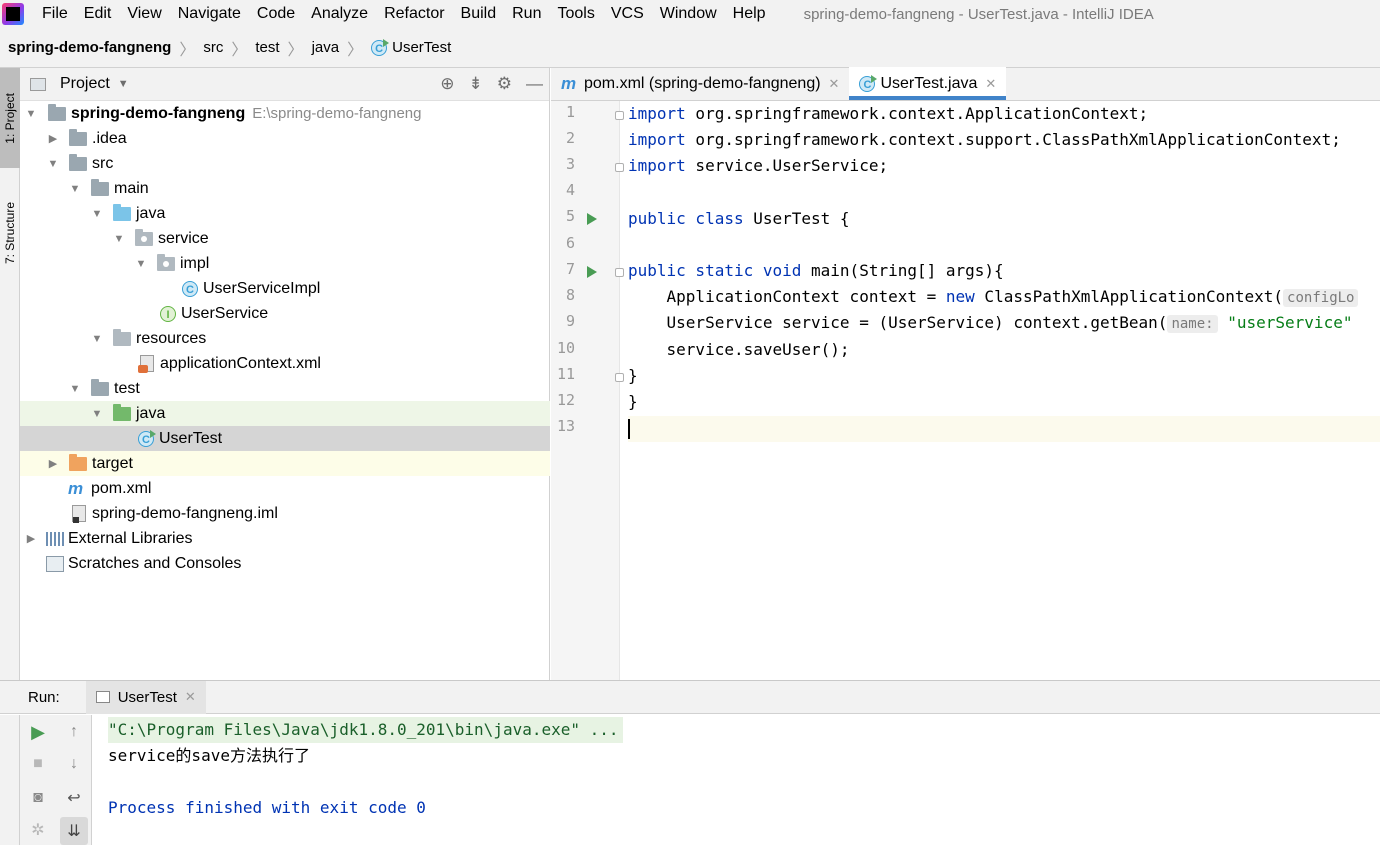 This screenshot has height=845, width=1380. I want to click on breadcrumb-java: java, so click(326, 47).